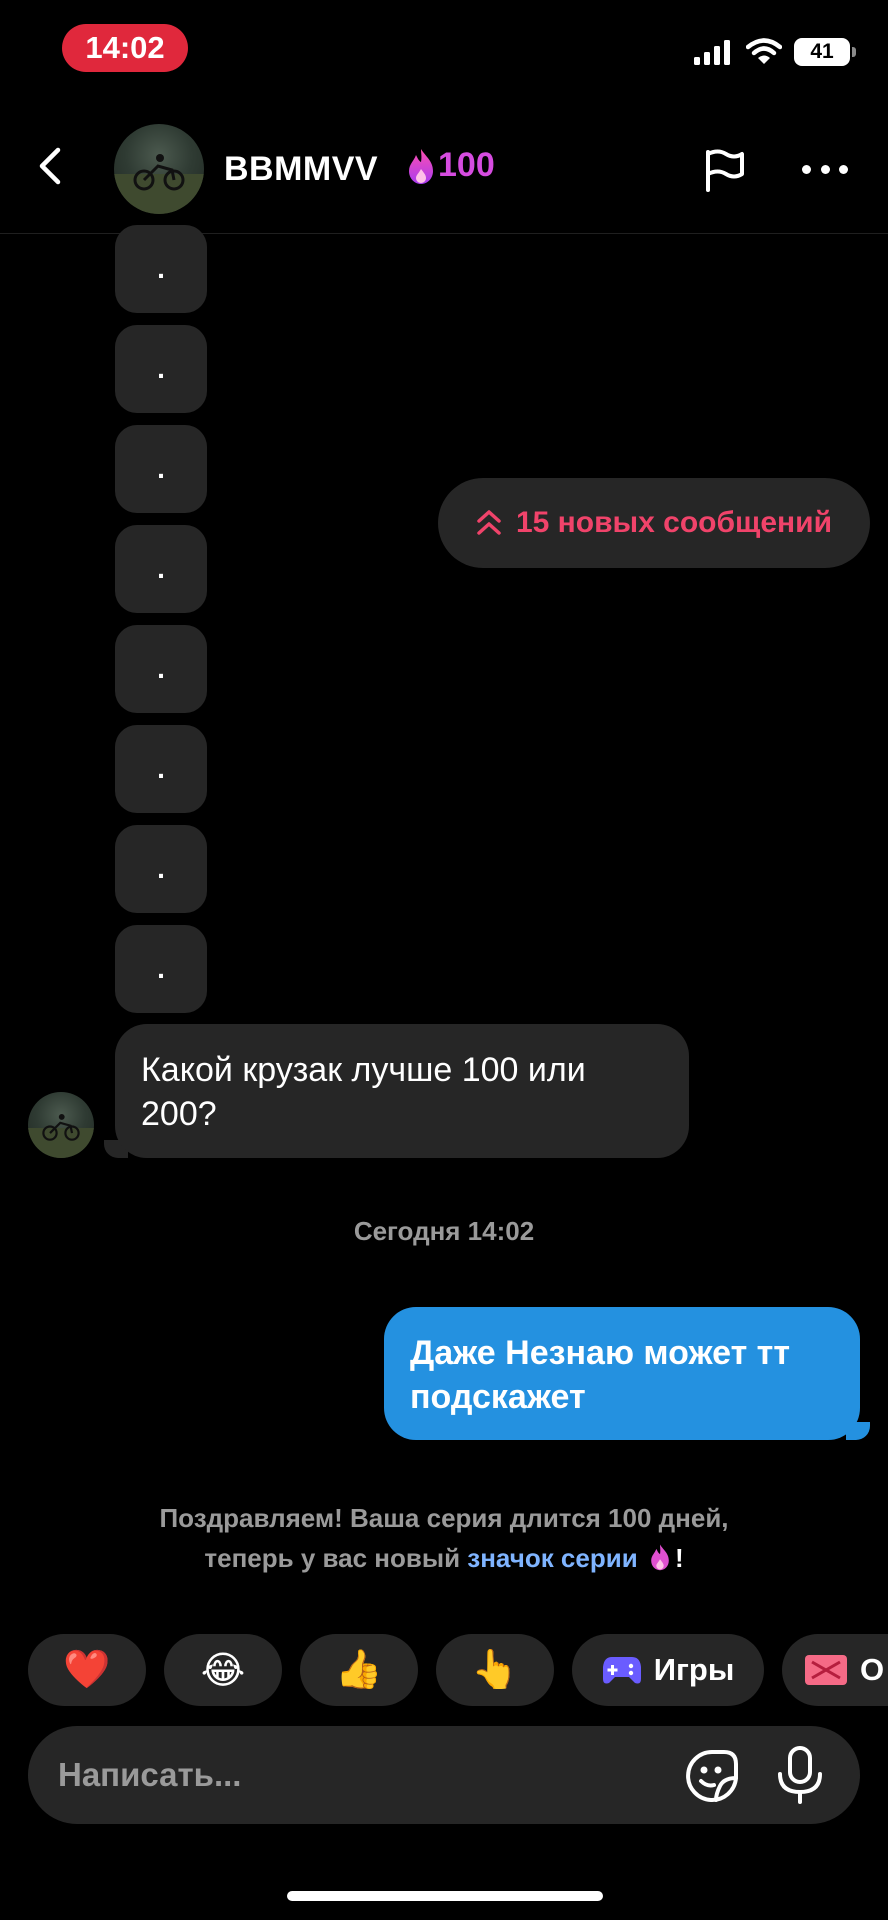 The width and height of the screenshot is (888, 1920). Describe the element at coordinates (301, 169) in the screenshot. I see `chat-username: BBMMVV` at that location.